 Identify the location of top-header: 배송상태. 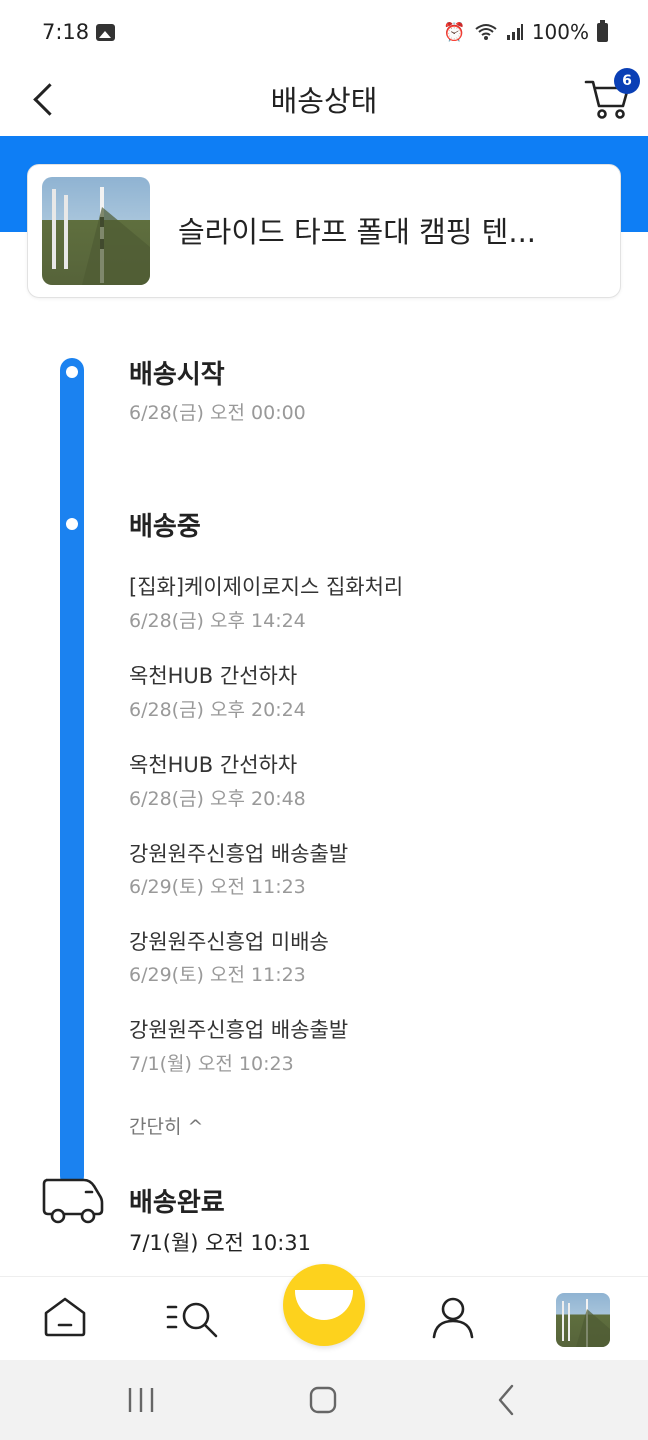
(324, 100).